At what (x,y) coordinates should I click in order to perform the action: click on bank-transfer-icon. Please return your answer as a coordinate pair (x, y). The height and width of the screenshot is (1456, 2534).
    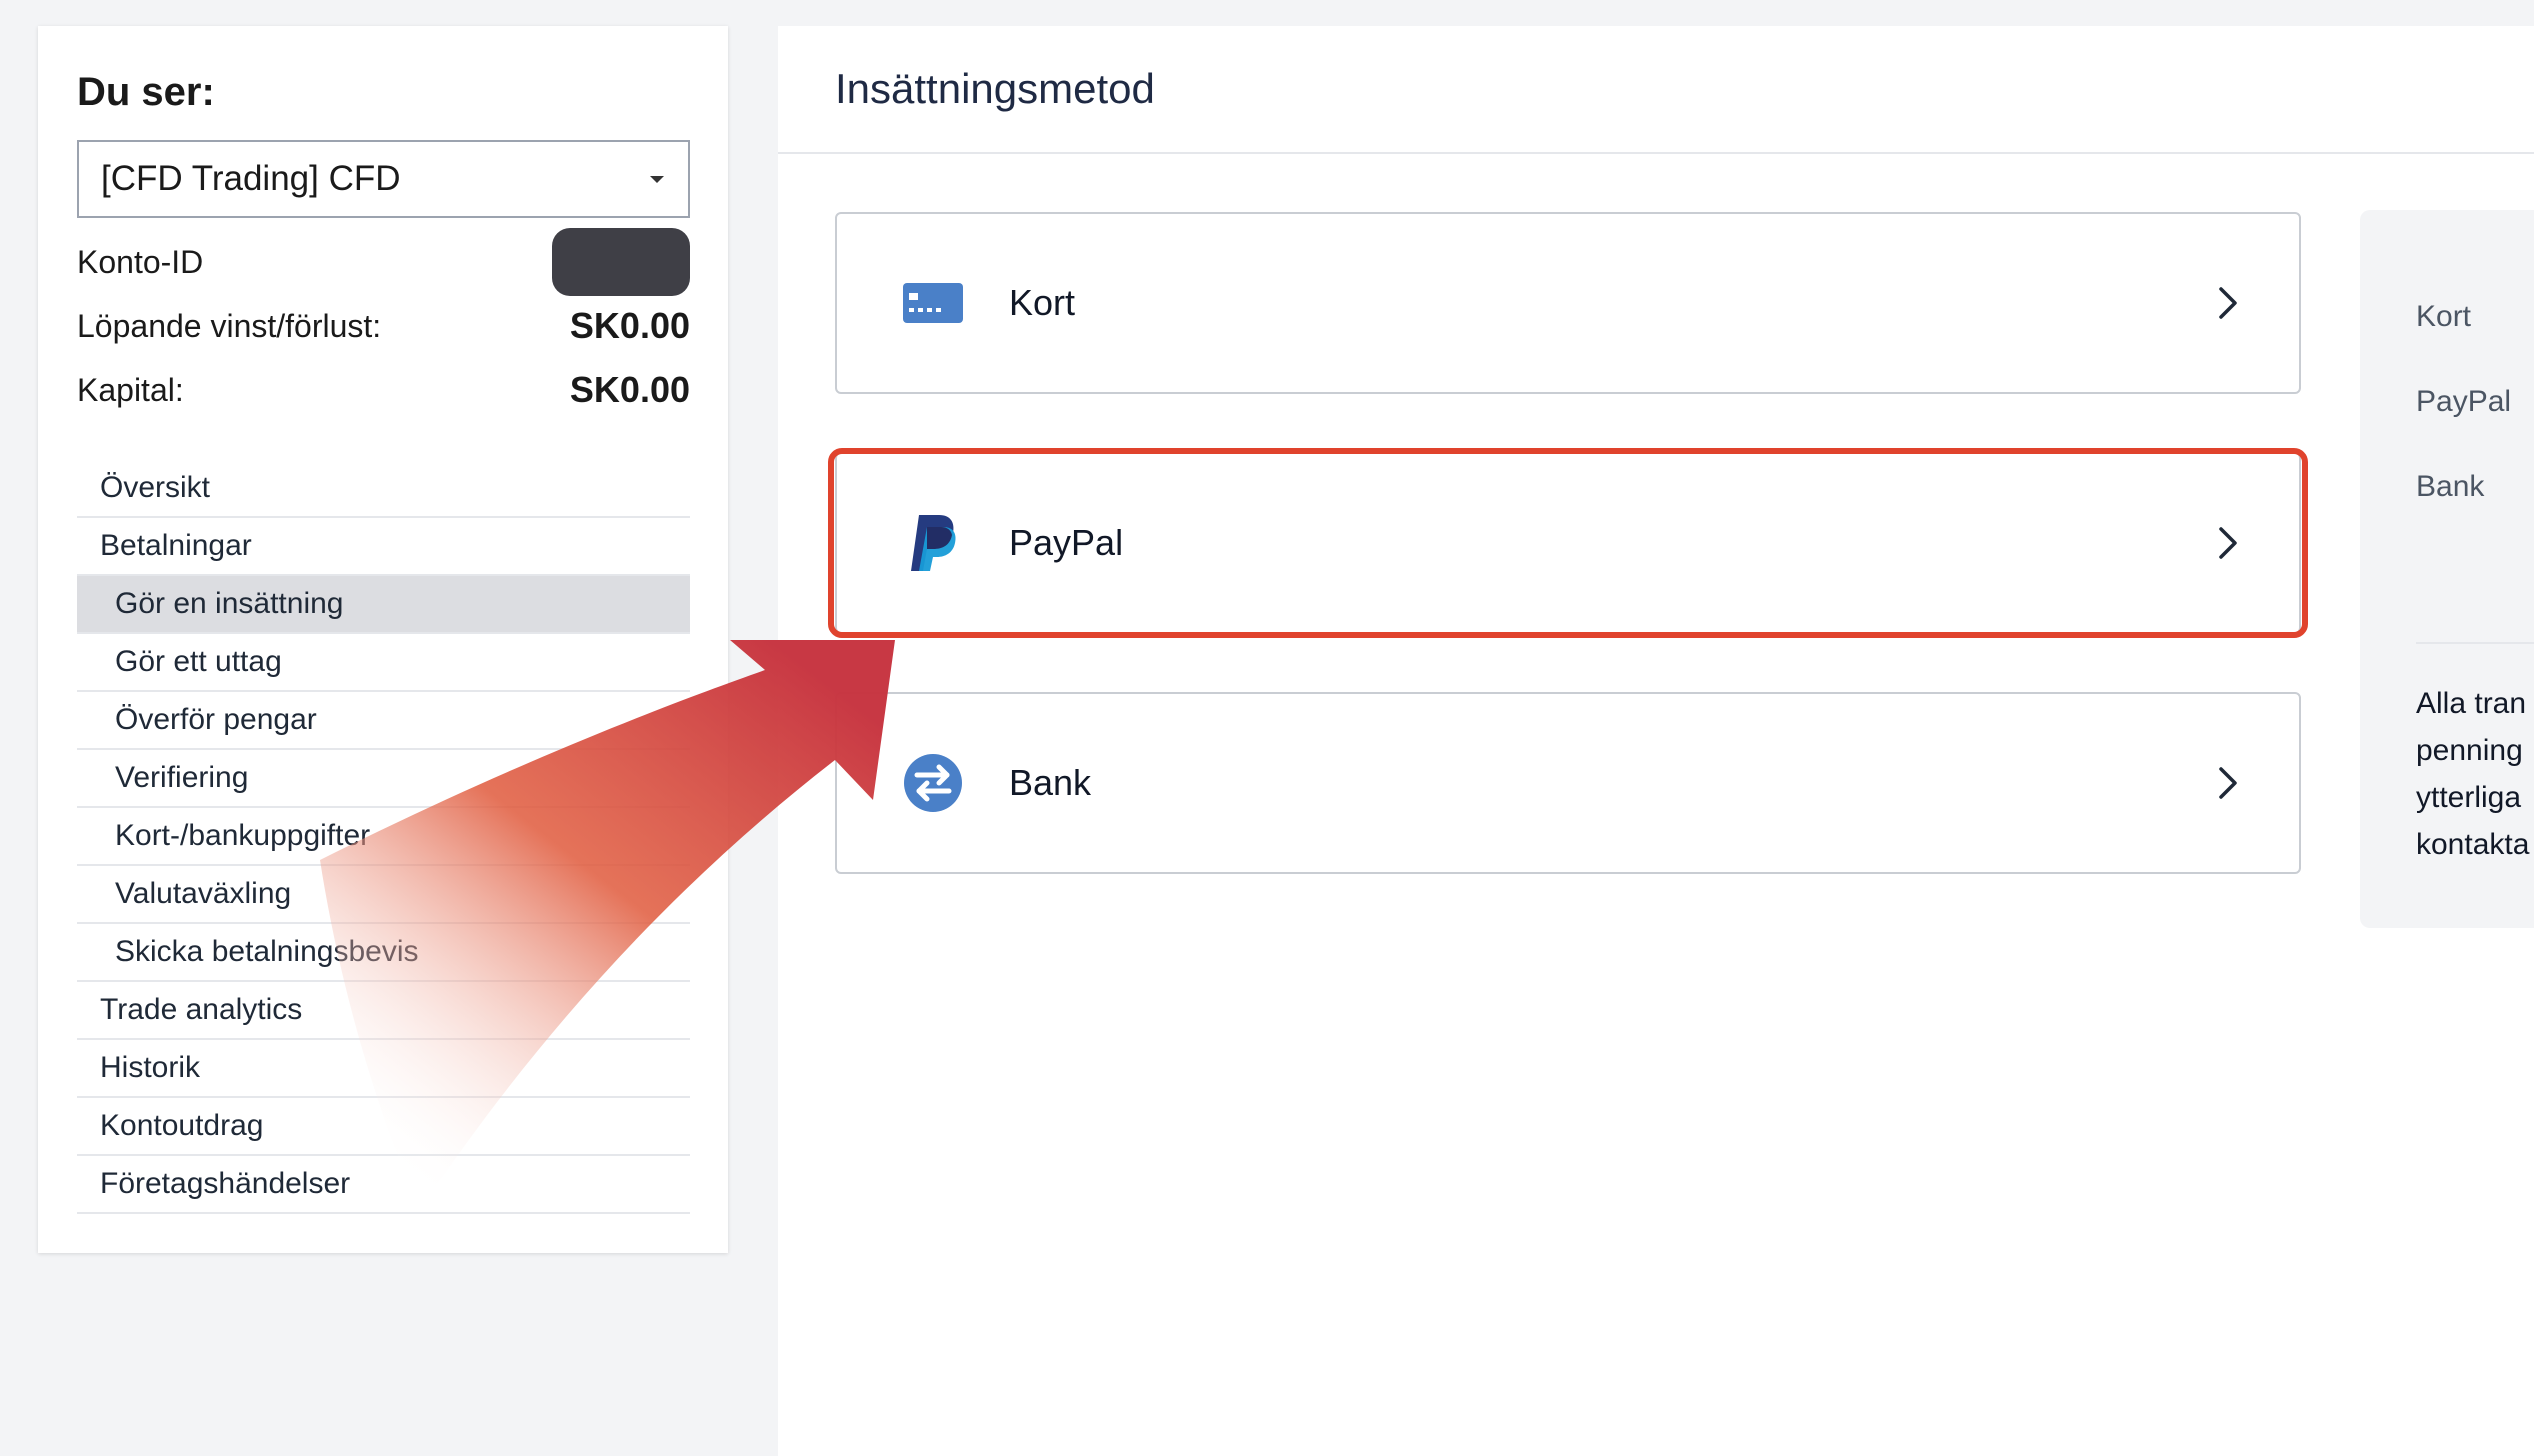
    Looking at the image, I should click on (933, 783).